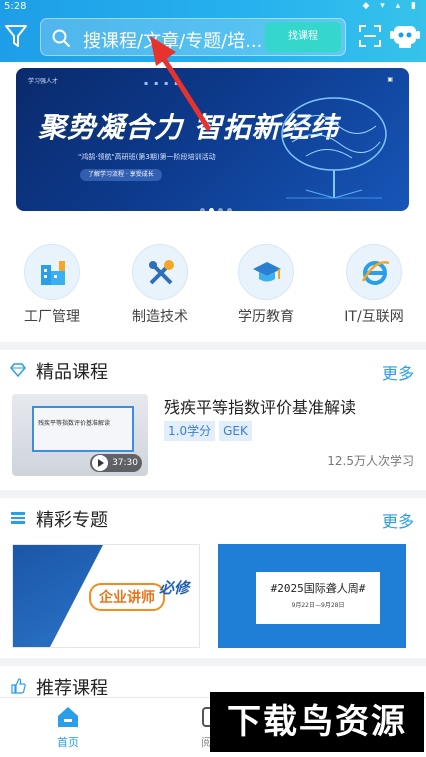 This screenshot has height=757, width=426. Describe the element at coordinates (334, 148) in the screenshot. I see `brain-illustration` at that location.